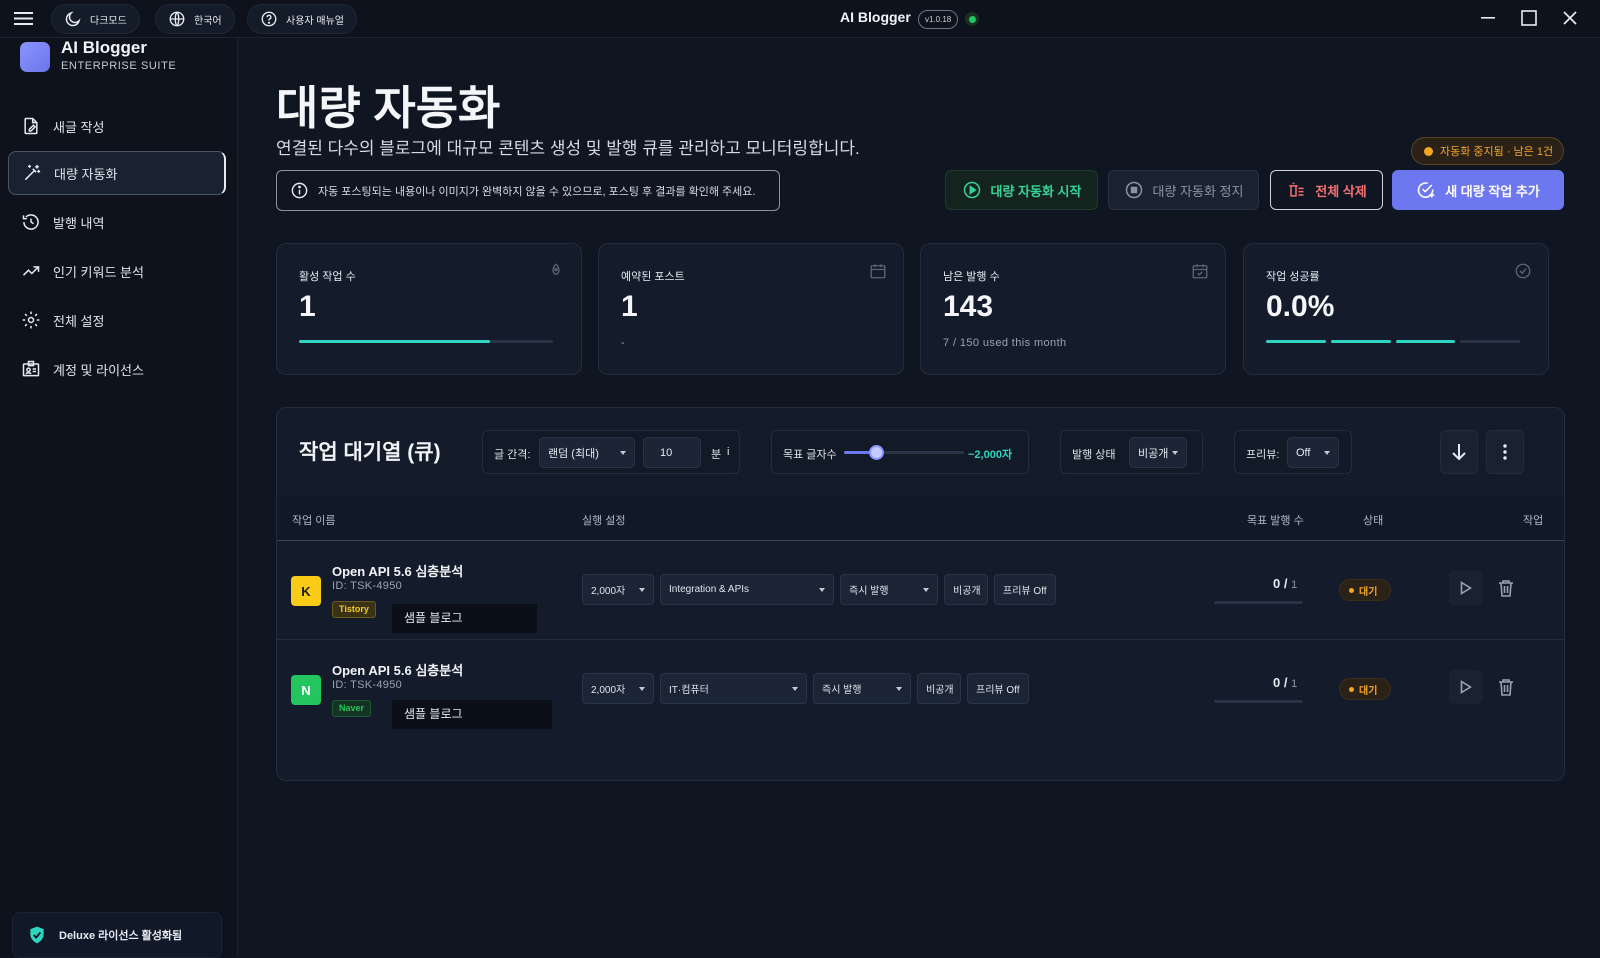  What do you see at coordinates (429, 309) in the screenshot?
I see `stat-card-active-tasks: 활성 작업 수 1` at bounding box center [429, 309].